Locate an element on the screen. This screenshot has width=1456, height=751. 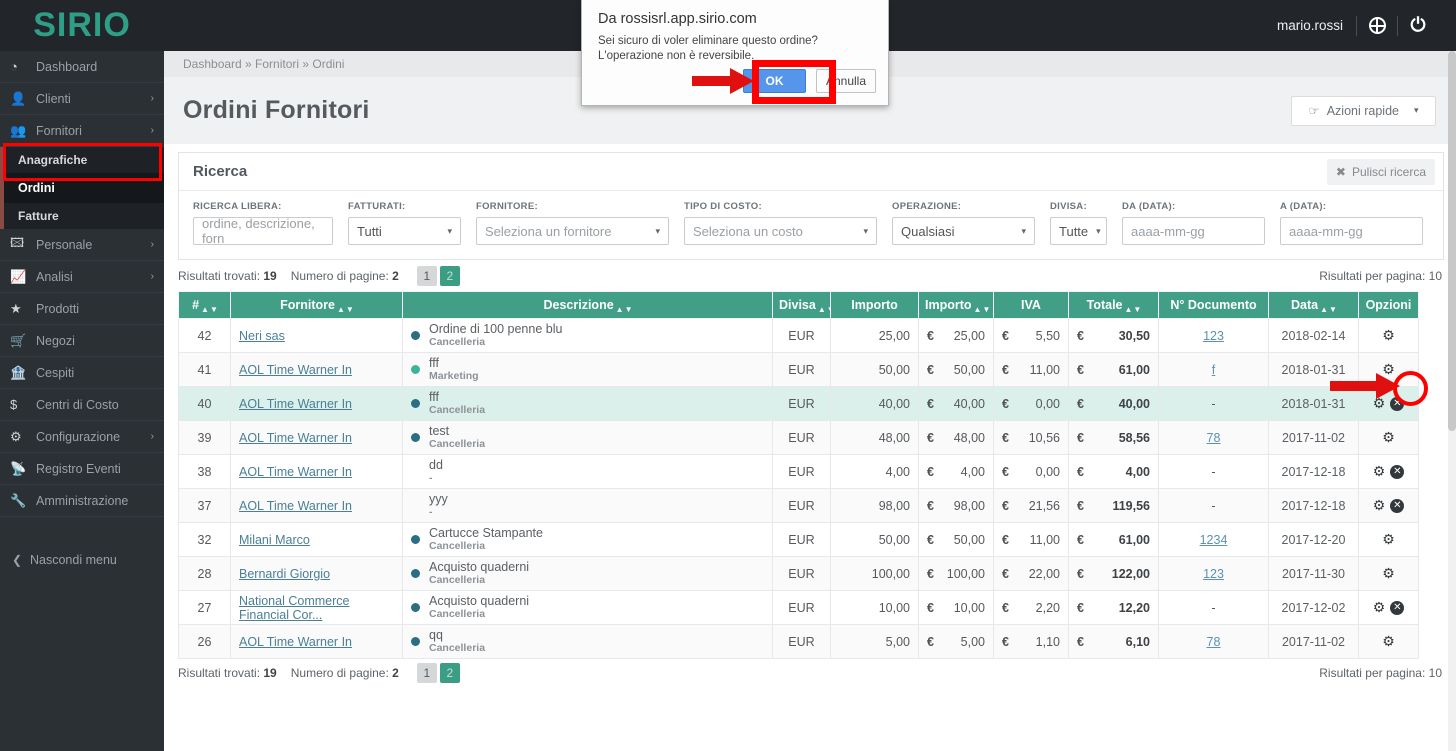
sidebar-item-fatture: Fatture is located at coordinates (82, 216).